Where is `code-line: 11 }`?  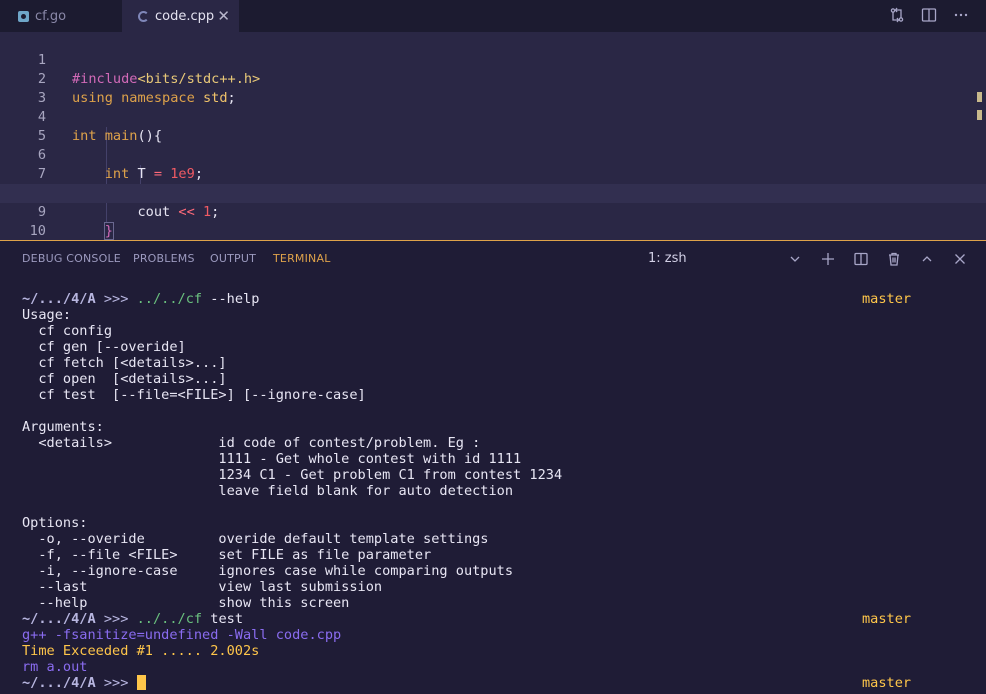
code-line: 11 } is located at coordinates (493, 231).